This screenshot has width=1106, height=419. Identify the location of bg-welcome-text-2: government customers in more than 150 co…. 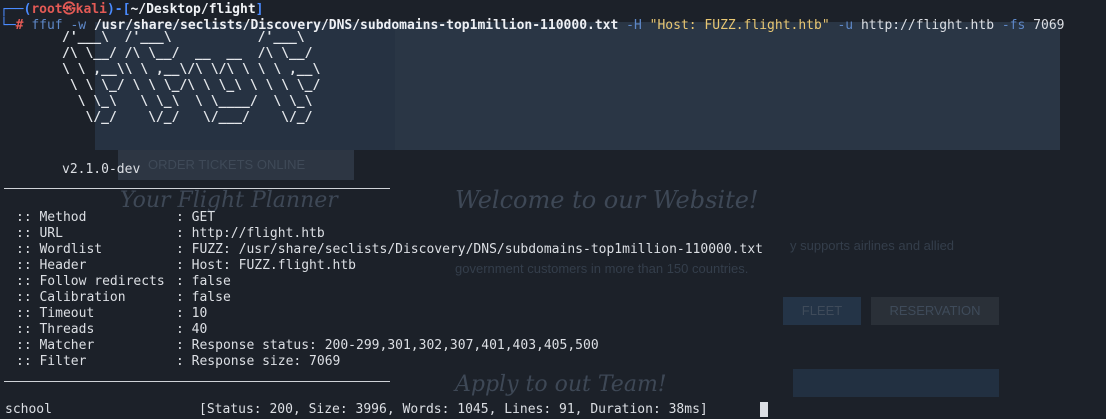
(602, 268).